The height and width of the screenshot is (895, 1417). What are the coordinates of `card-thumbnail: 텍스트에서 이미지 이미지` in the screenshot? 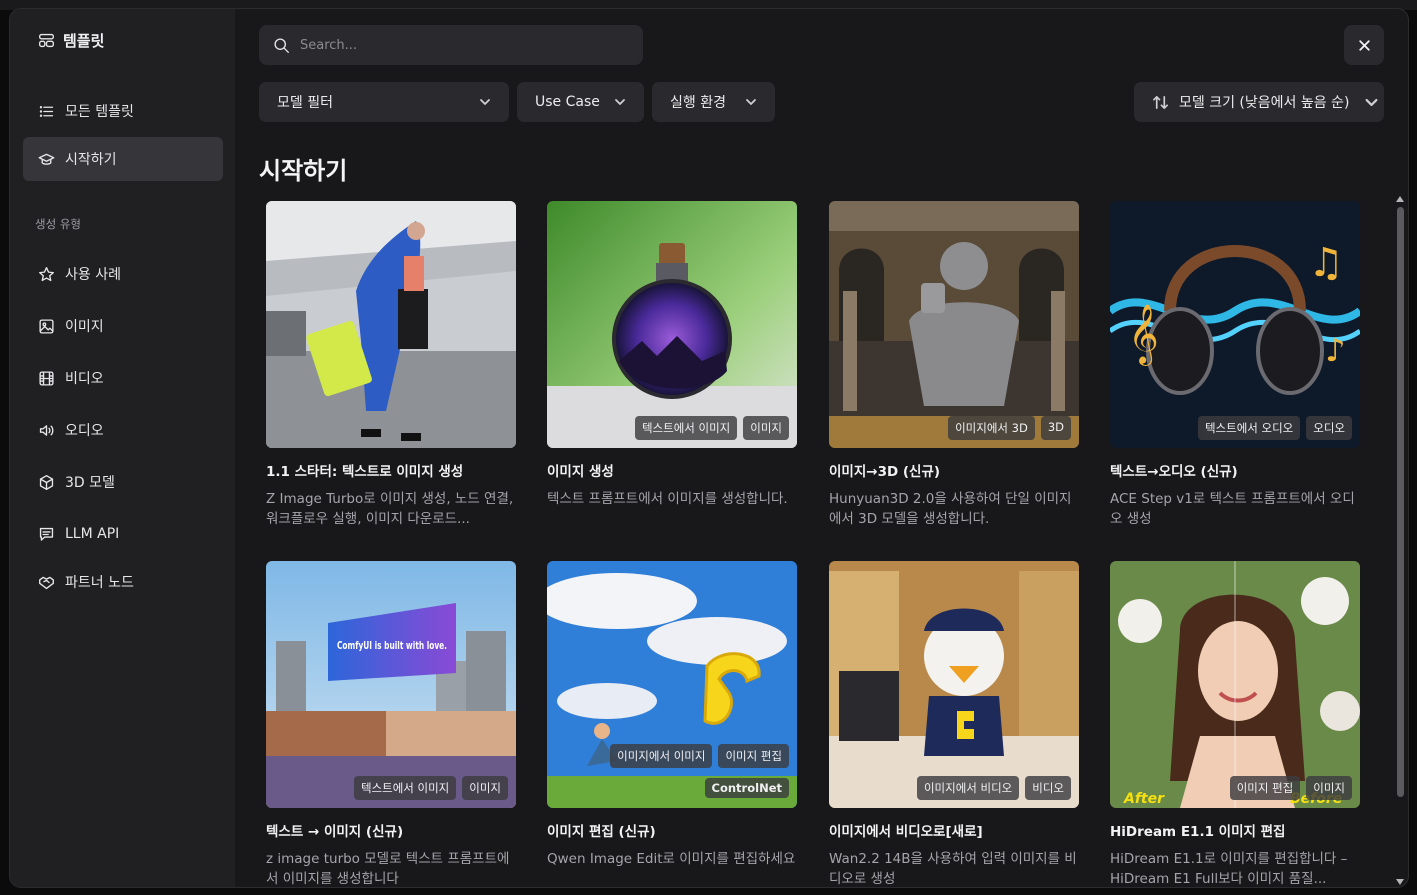 It's located at (672, 324).